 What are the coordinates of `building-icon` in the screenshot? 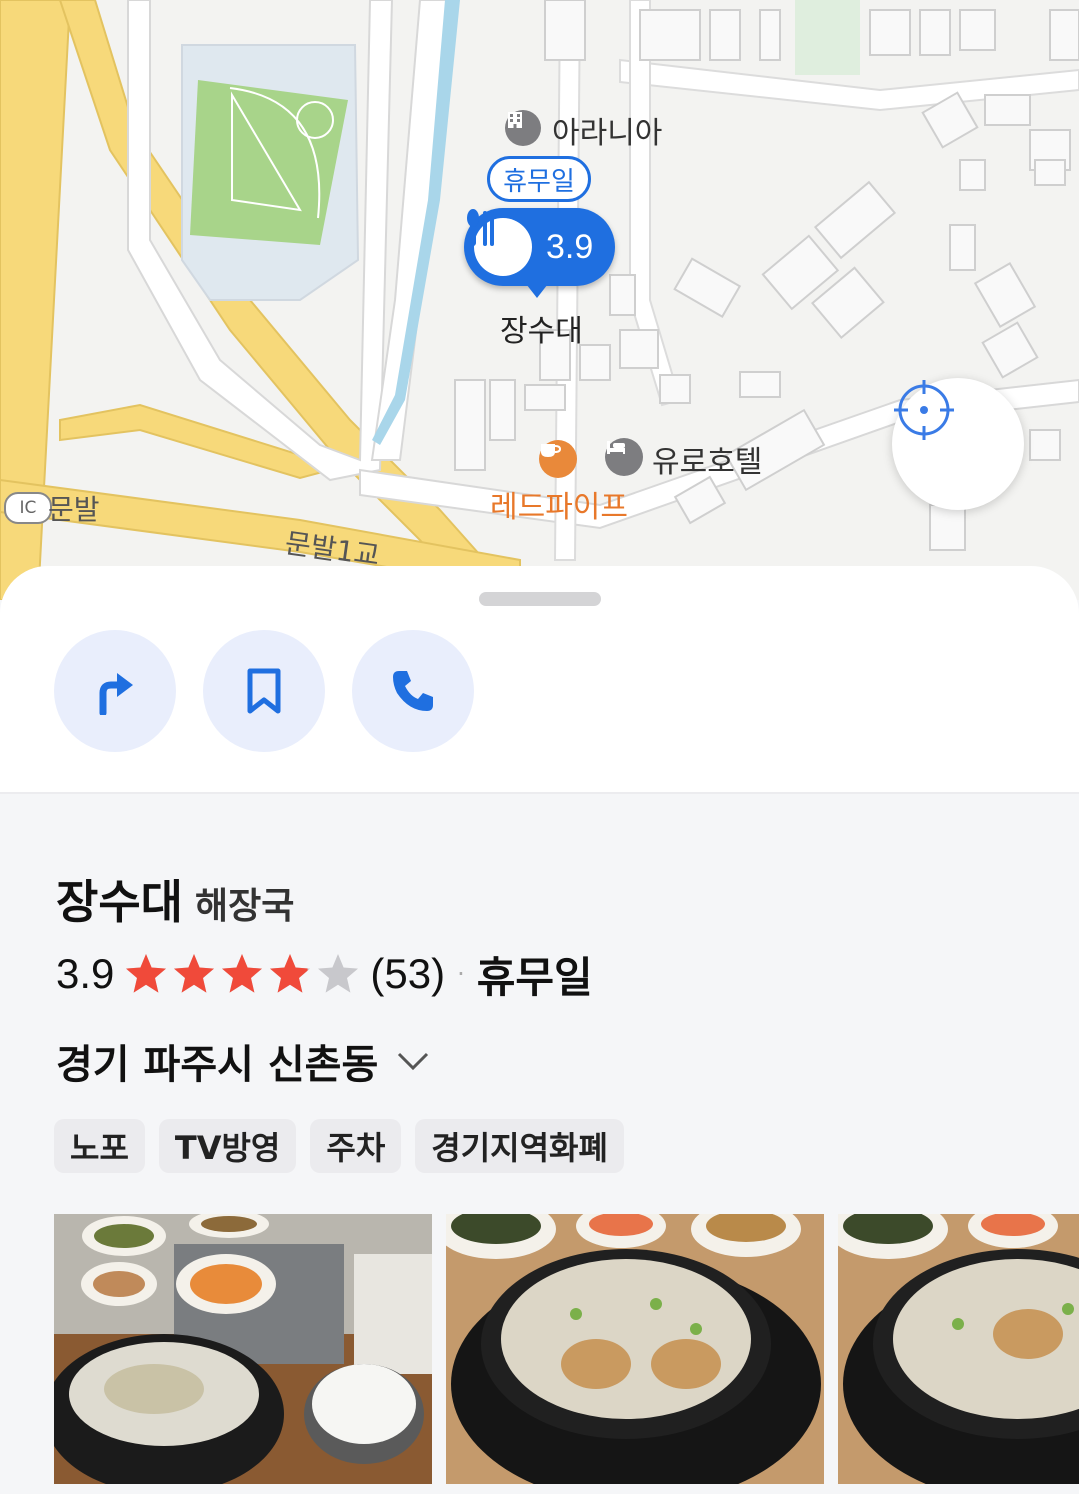 It's located at (523, 128).